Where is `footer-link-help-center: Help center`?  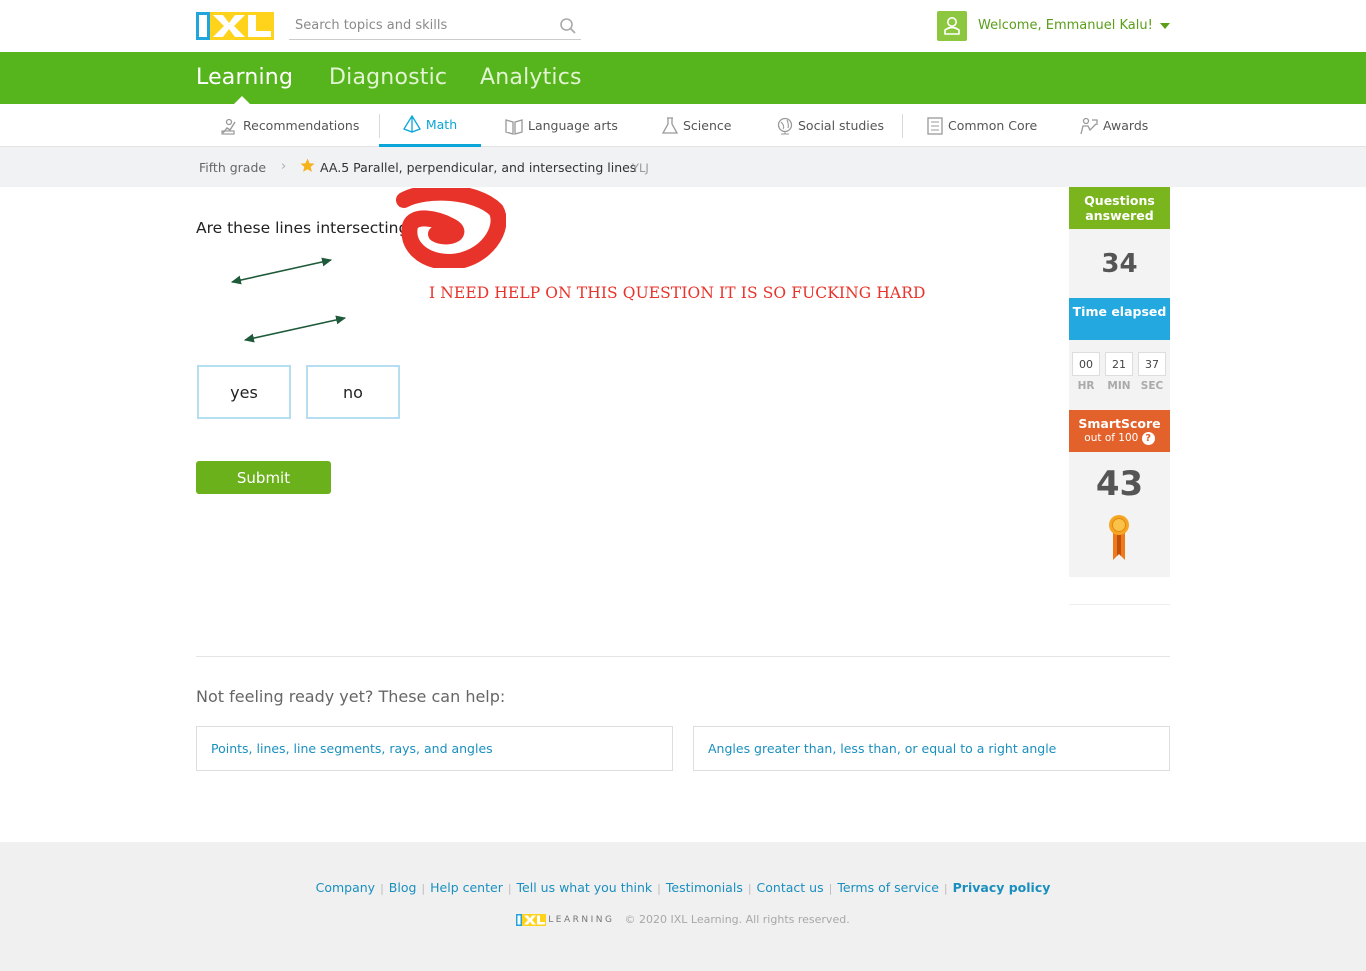
footer-link-help-center: Help center is located at coordinates (466, 887).